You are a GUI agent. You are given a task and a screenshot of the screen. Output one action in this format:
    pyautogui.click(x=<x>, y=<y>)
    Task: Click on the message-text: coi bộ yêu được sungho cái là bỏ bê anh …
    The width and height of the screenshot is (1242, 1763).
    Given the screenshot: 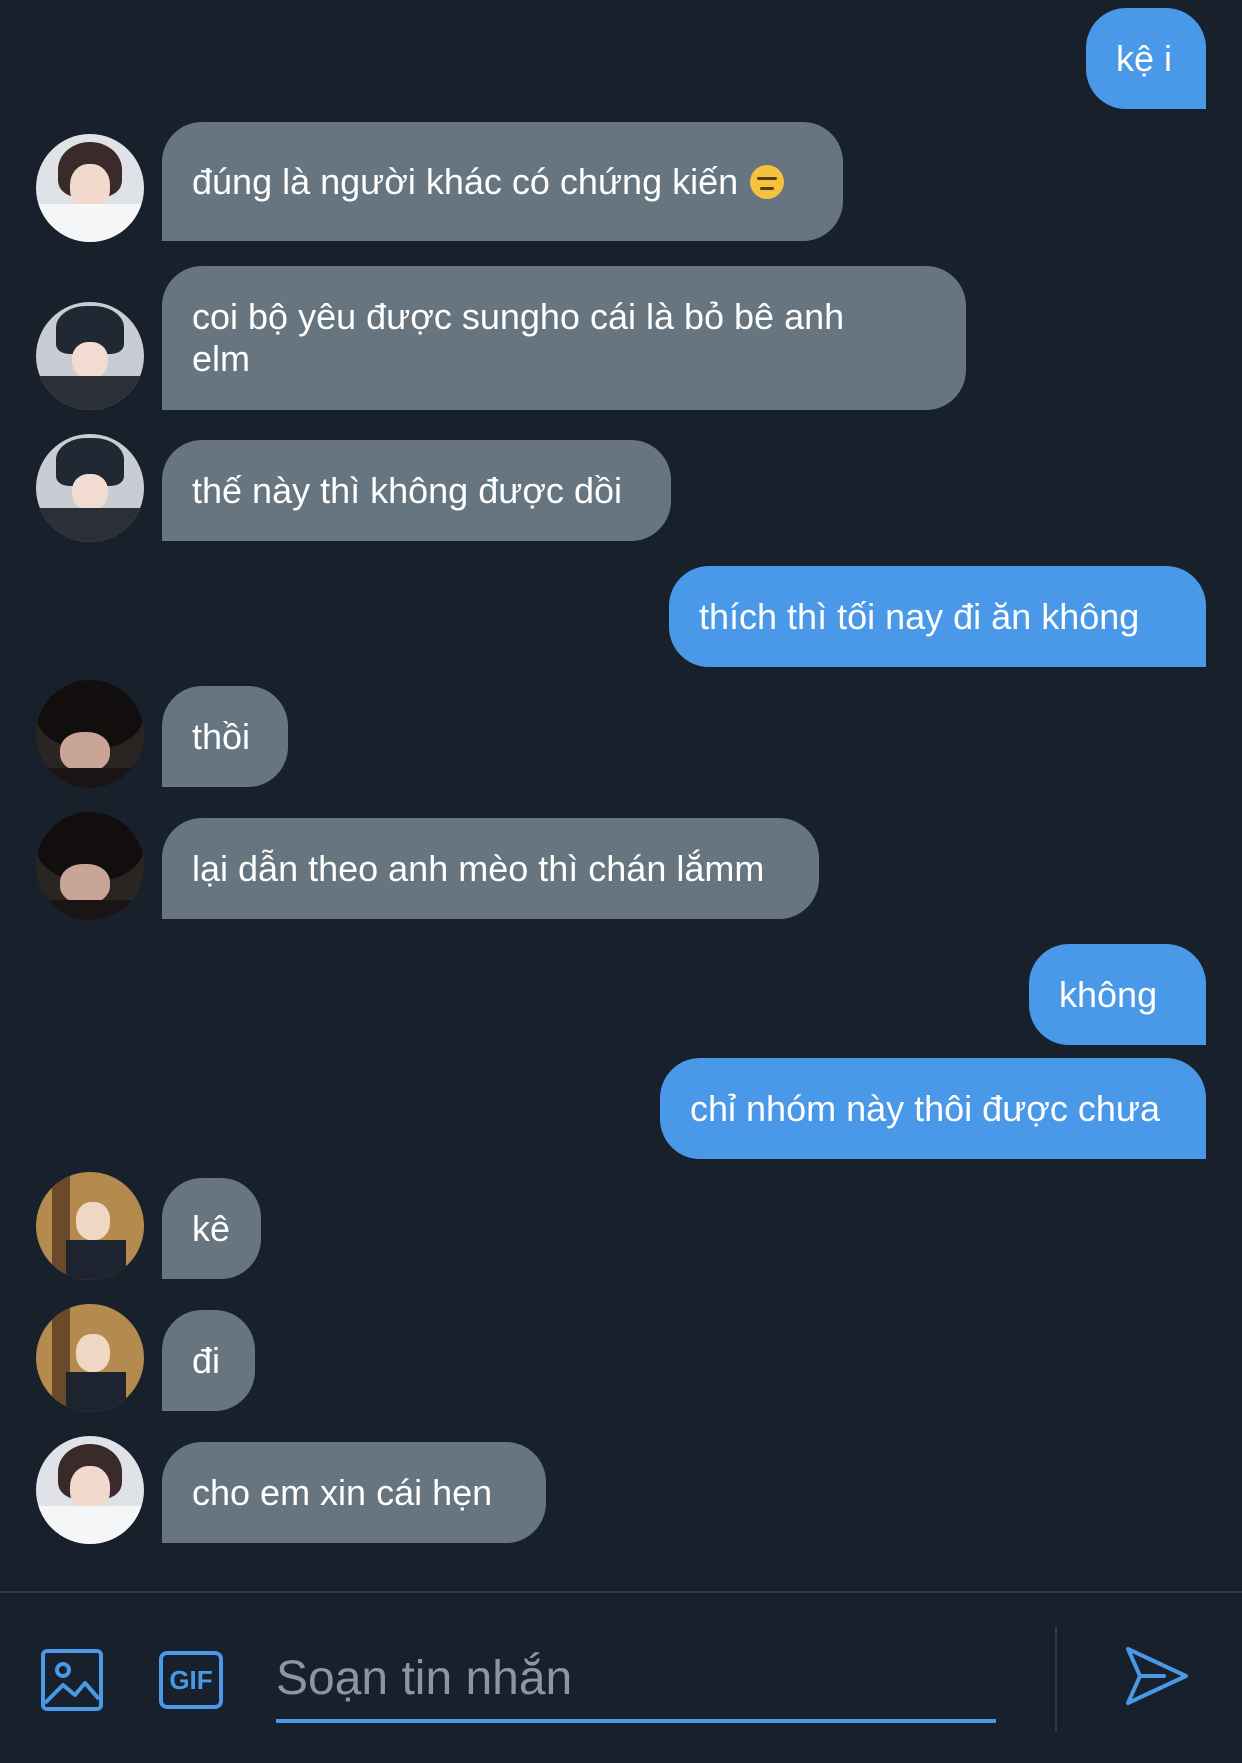 What is the action you would take?
    pyautogui.click(x=518, y=337)
    